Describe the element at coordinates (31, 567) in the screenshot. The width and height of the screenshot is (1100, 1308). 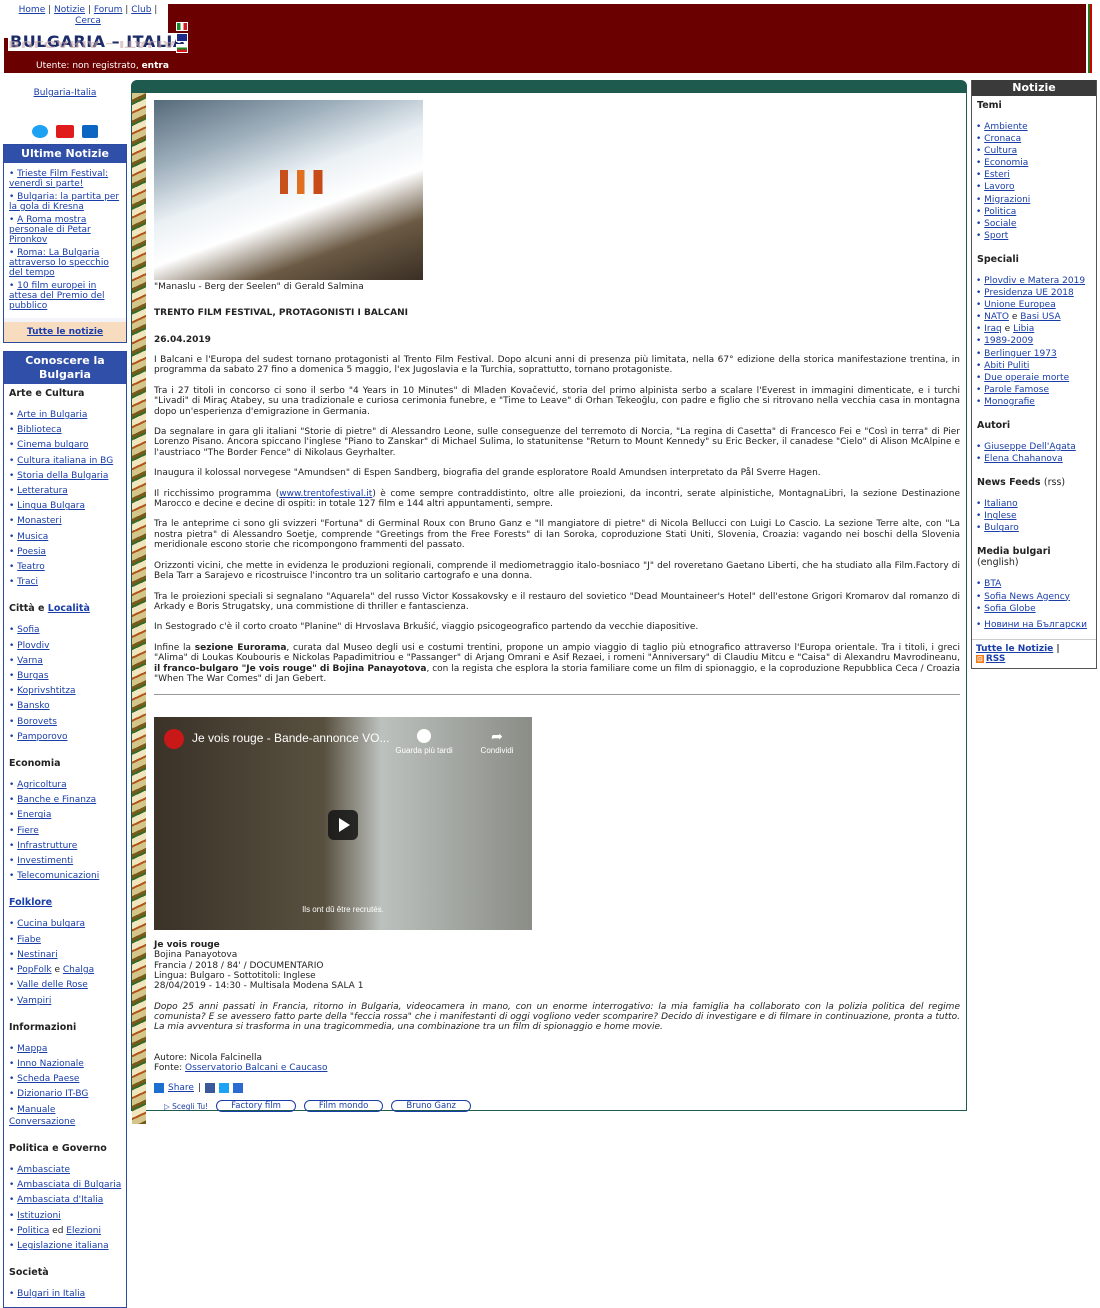
I see `arte-link: Teatro` at that location.